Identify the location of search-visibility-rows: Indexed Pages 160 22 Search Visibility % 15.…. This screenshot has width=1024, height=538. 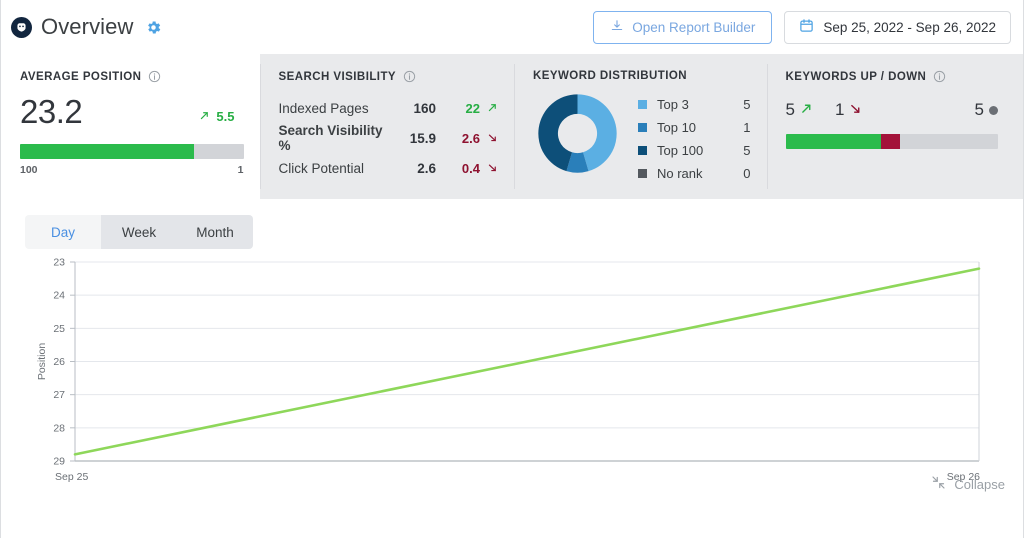
(389, 138).